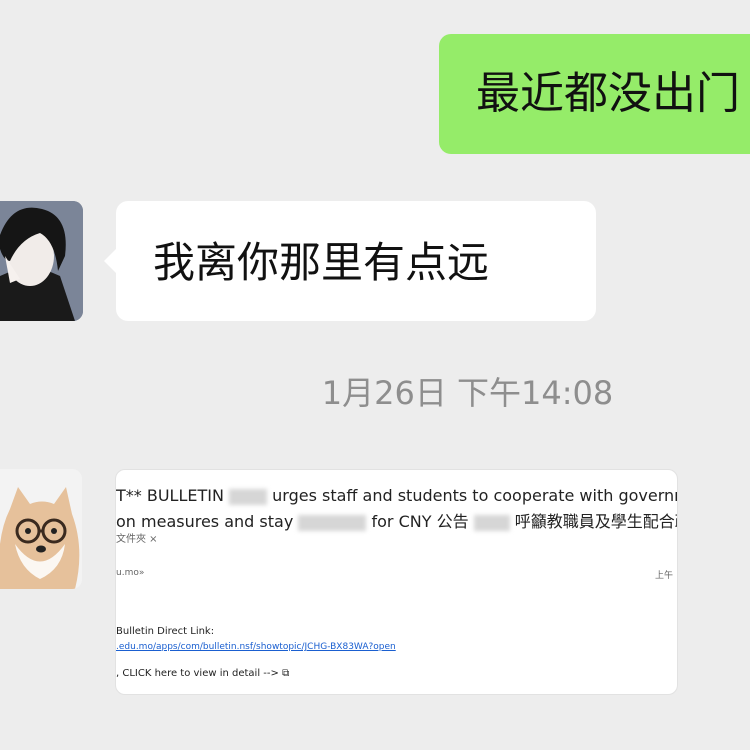 This screenshot has height=750, width=750. I want to click on email-click-instruction: , CLICK here to view in detail --> ⧉, so click(202, 673).